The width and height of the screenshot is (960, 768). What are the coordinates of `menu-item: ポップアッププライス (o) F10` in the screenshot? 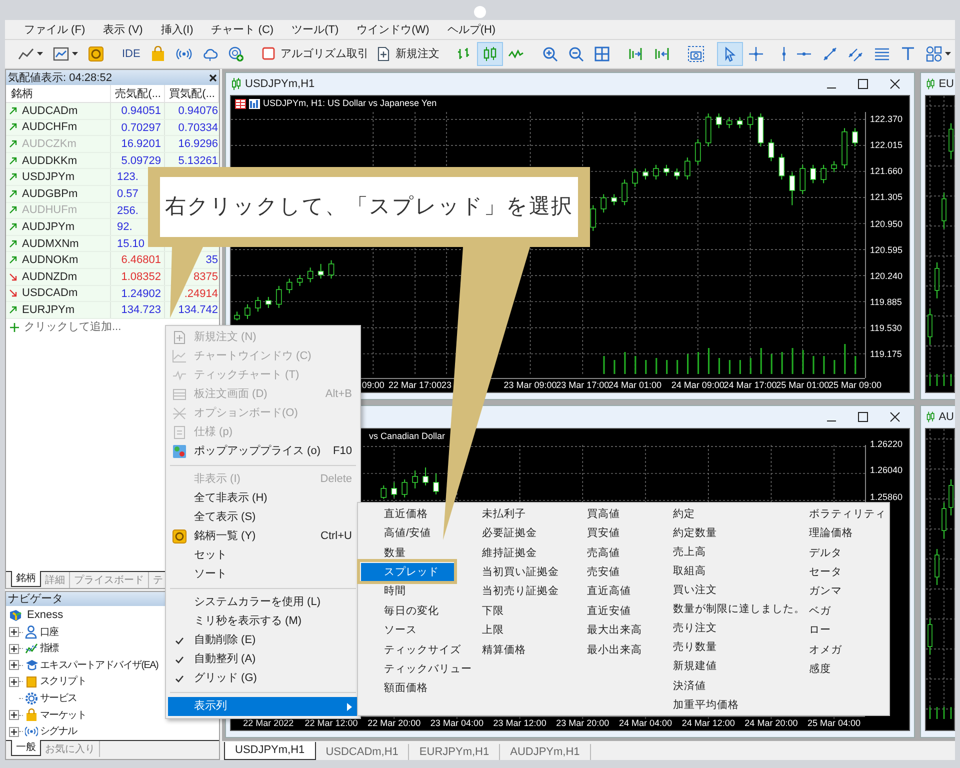 It's located at (263, 451).